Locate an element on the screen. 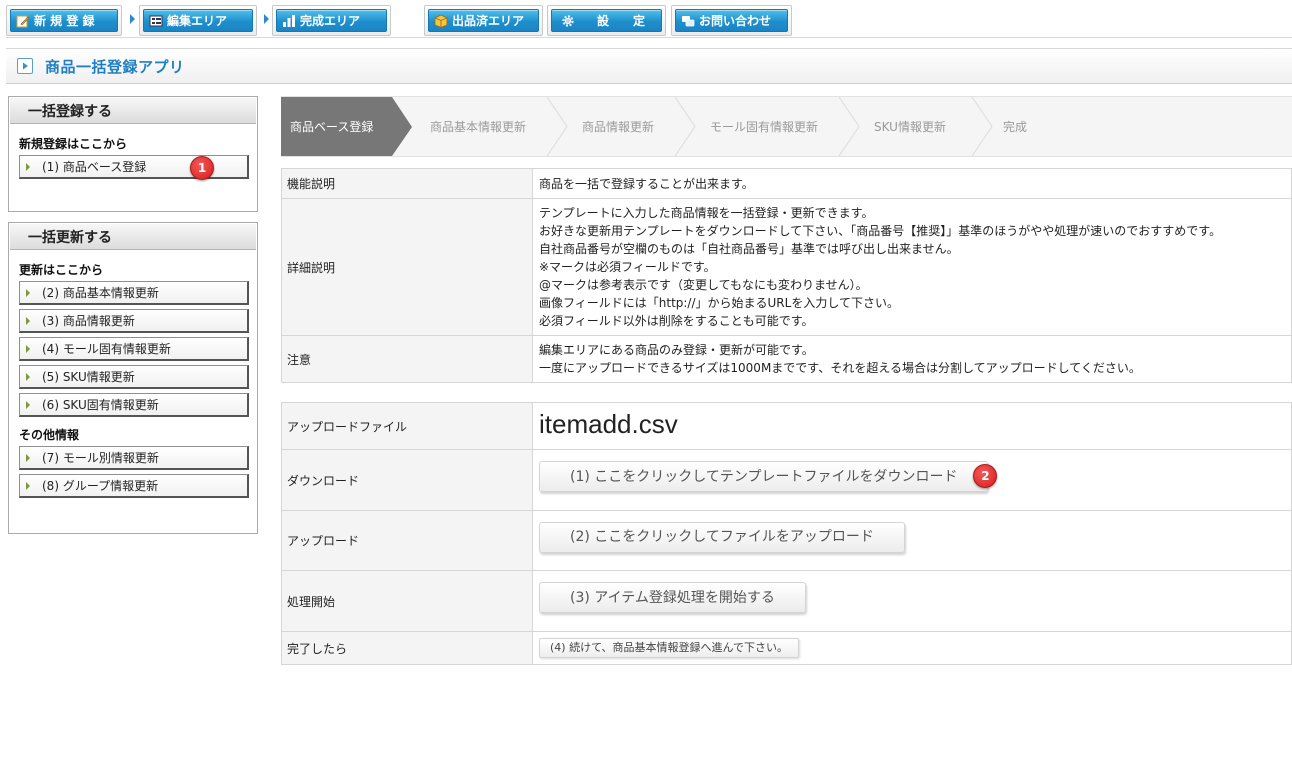  process-cell: (3) アイテム登録処理を開始する is located at coordinates (912, 601).